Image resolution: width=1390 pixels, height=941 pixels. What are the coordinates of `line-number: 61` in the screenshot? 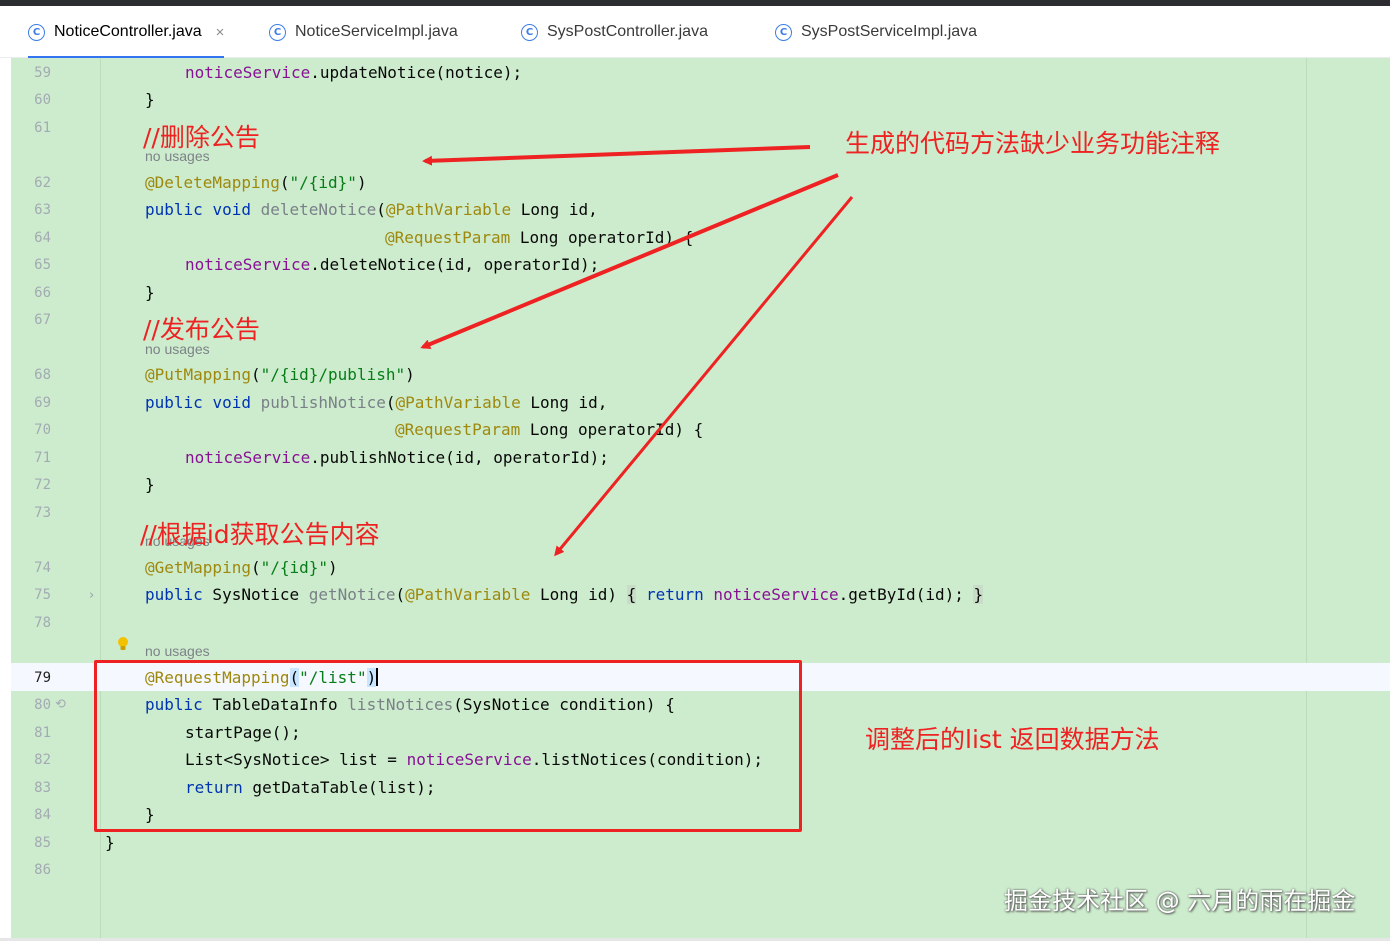 It's located at (42, 128).